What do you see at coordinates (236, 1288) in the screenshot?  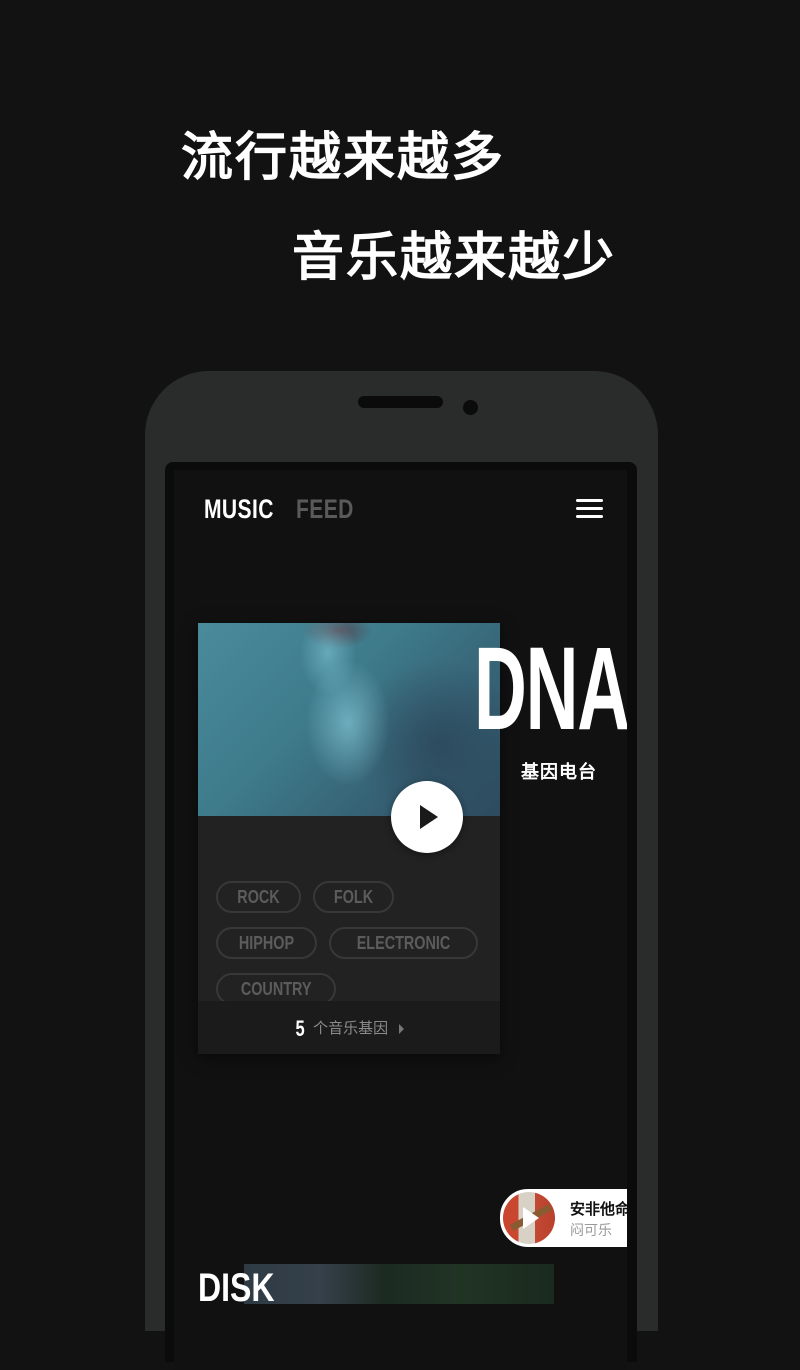 I see `disk-section-title: DISK` at bounding box center [236, 1288].